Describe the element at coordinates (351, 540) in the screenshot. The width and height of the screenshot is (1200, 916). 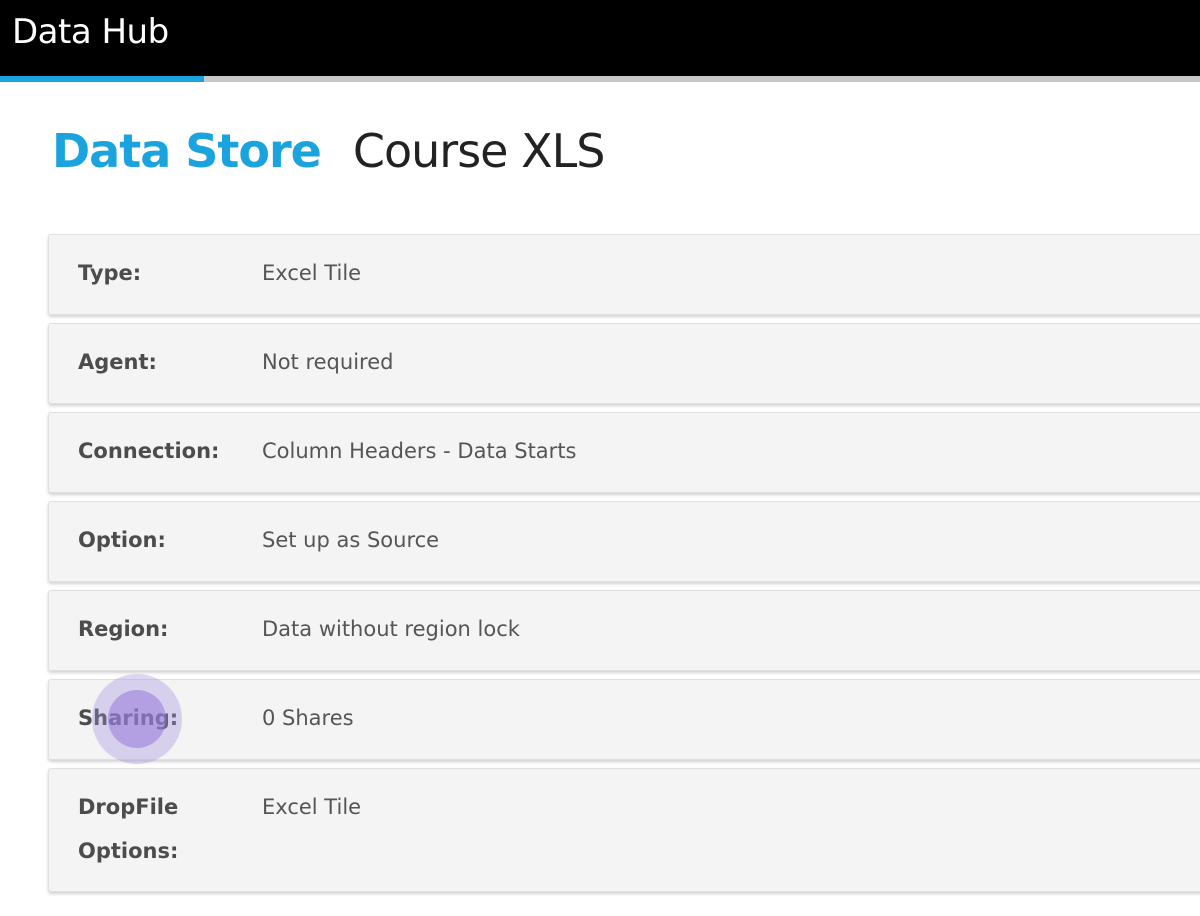
I see `detail-value: Set up as Source` at that location.